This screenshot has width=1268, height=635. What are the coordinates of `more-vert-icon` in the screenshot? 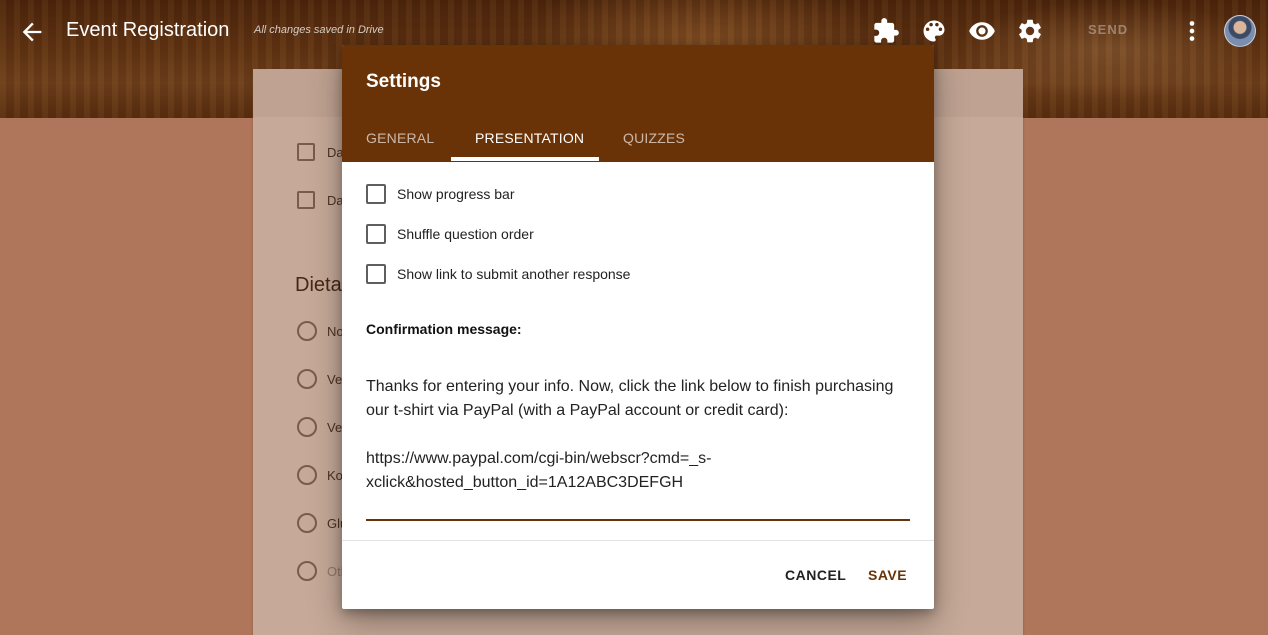 It's located at (1192, 31).